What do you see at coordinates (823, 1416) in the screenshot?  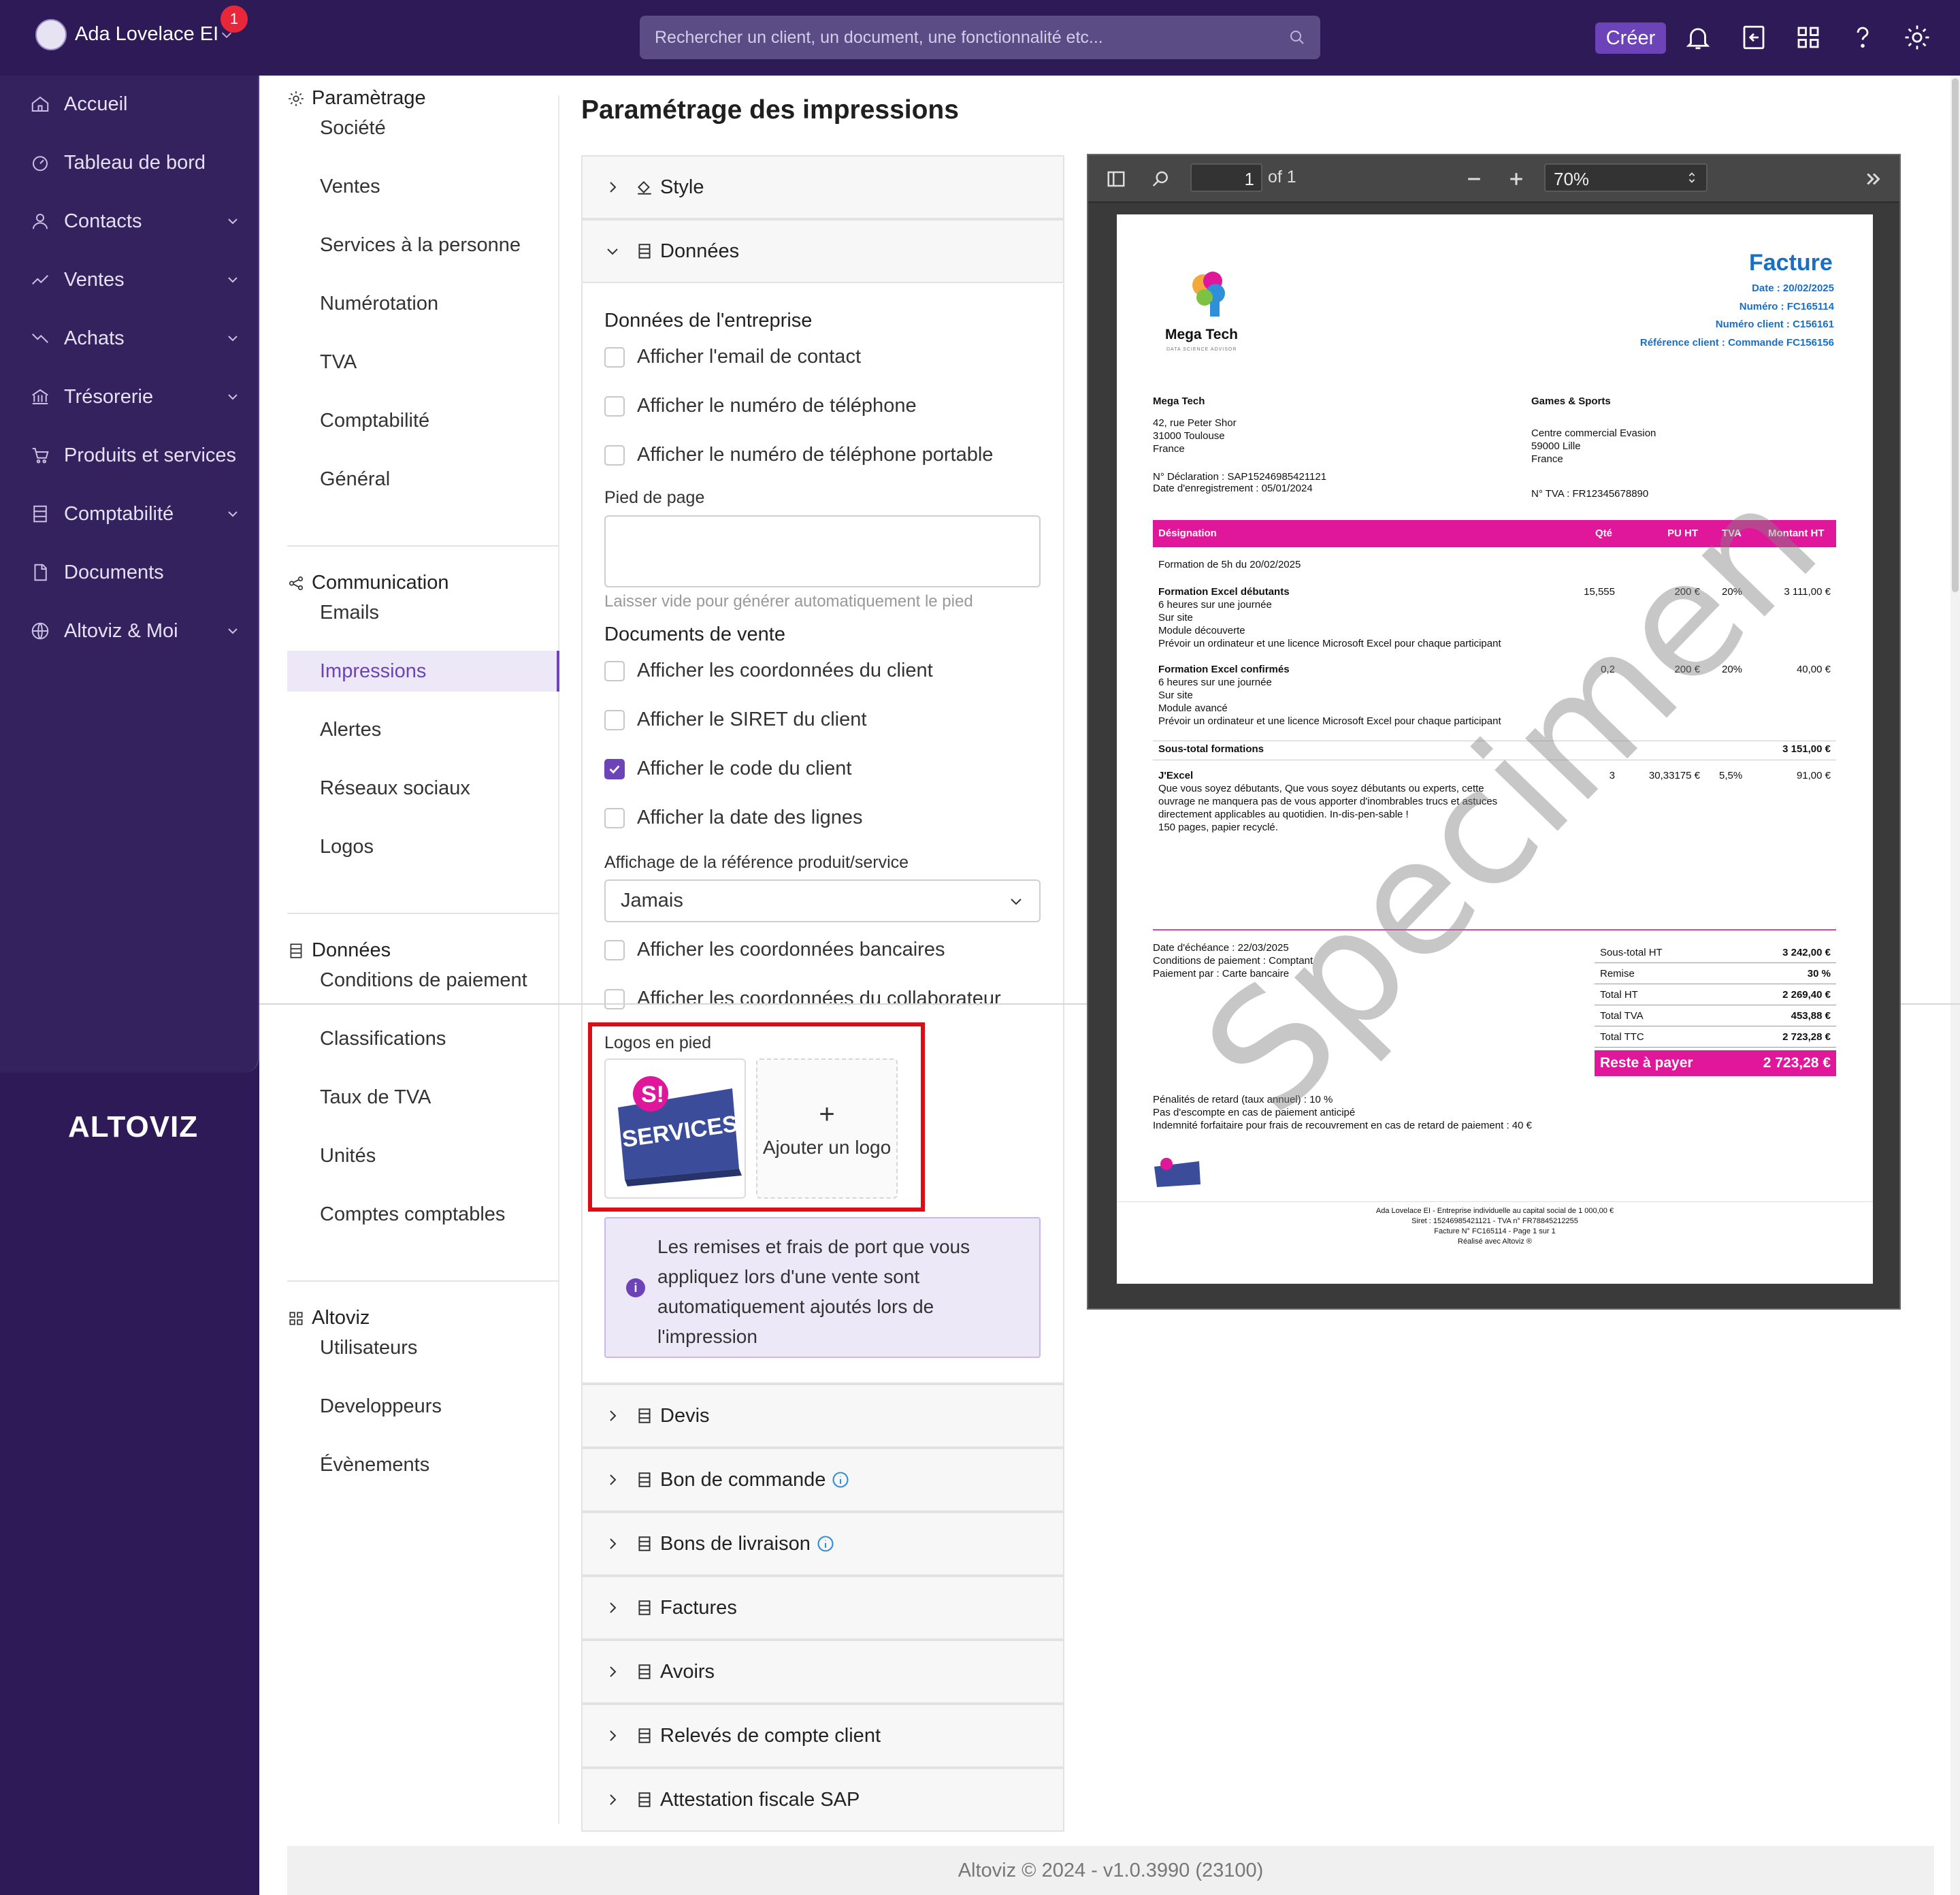 I see `accordion-0: Devis` at bounding box center [823, 1416].